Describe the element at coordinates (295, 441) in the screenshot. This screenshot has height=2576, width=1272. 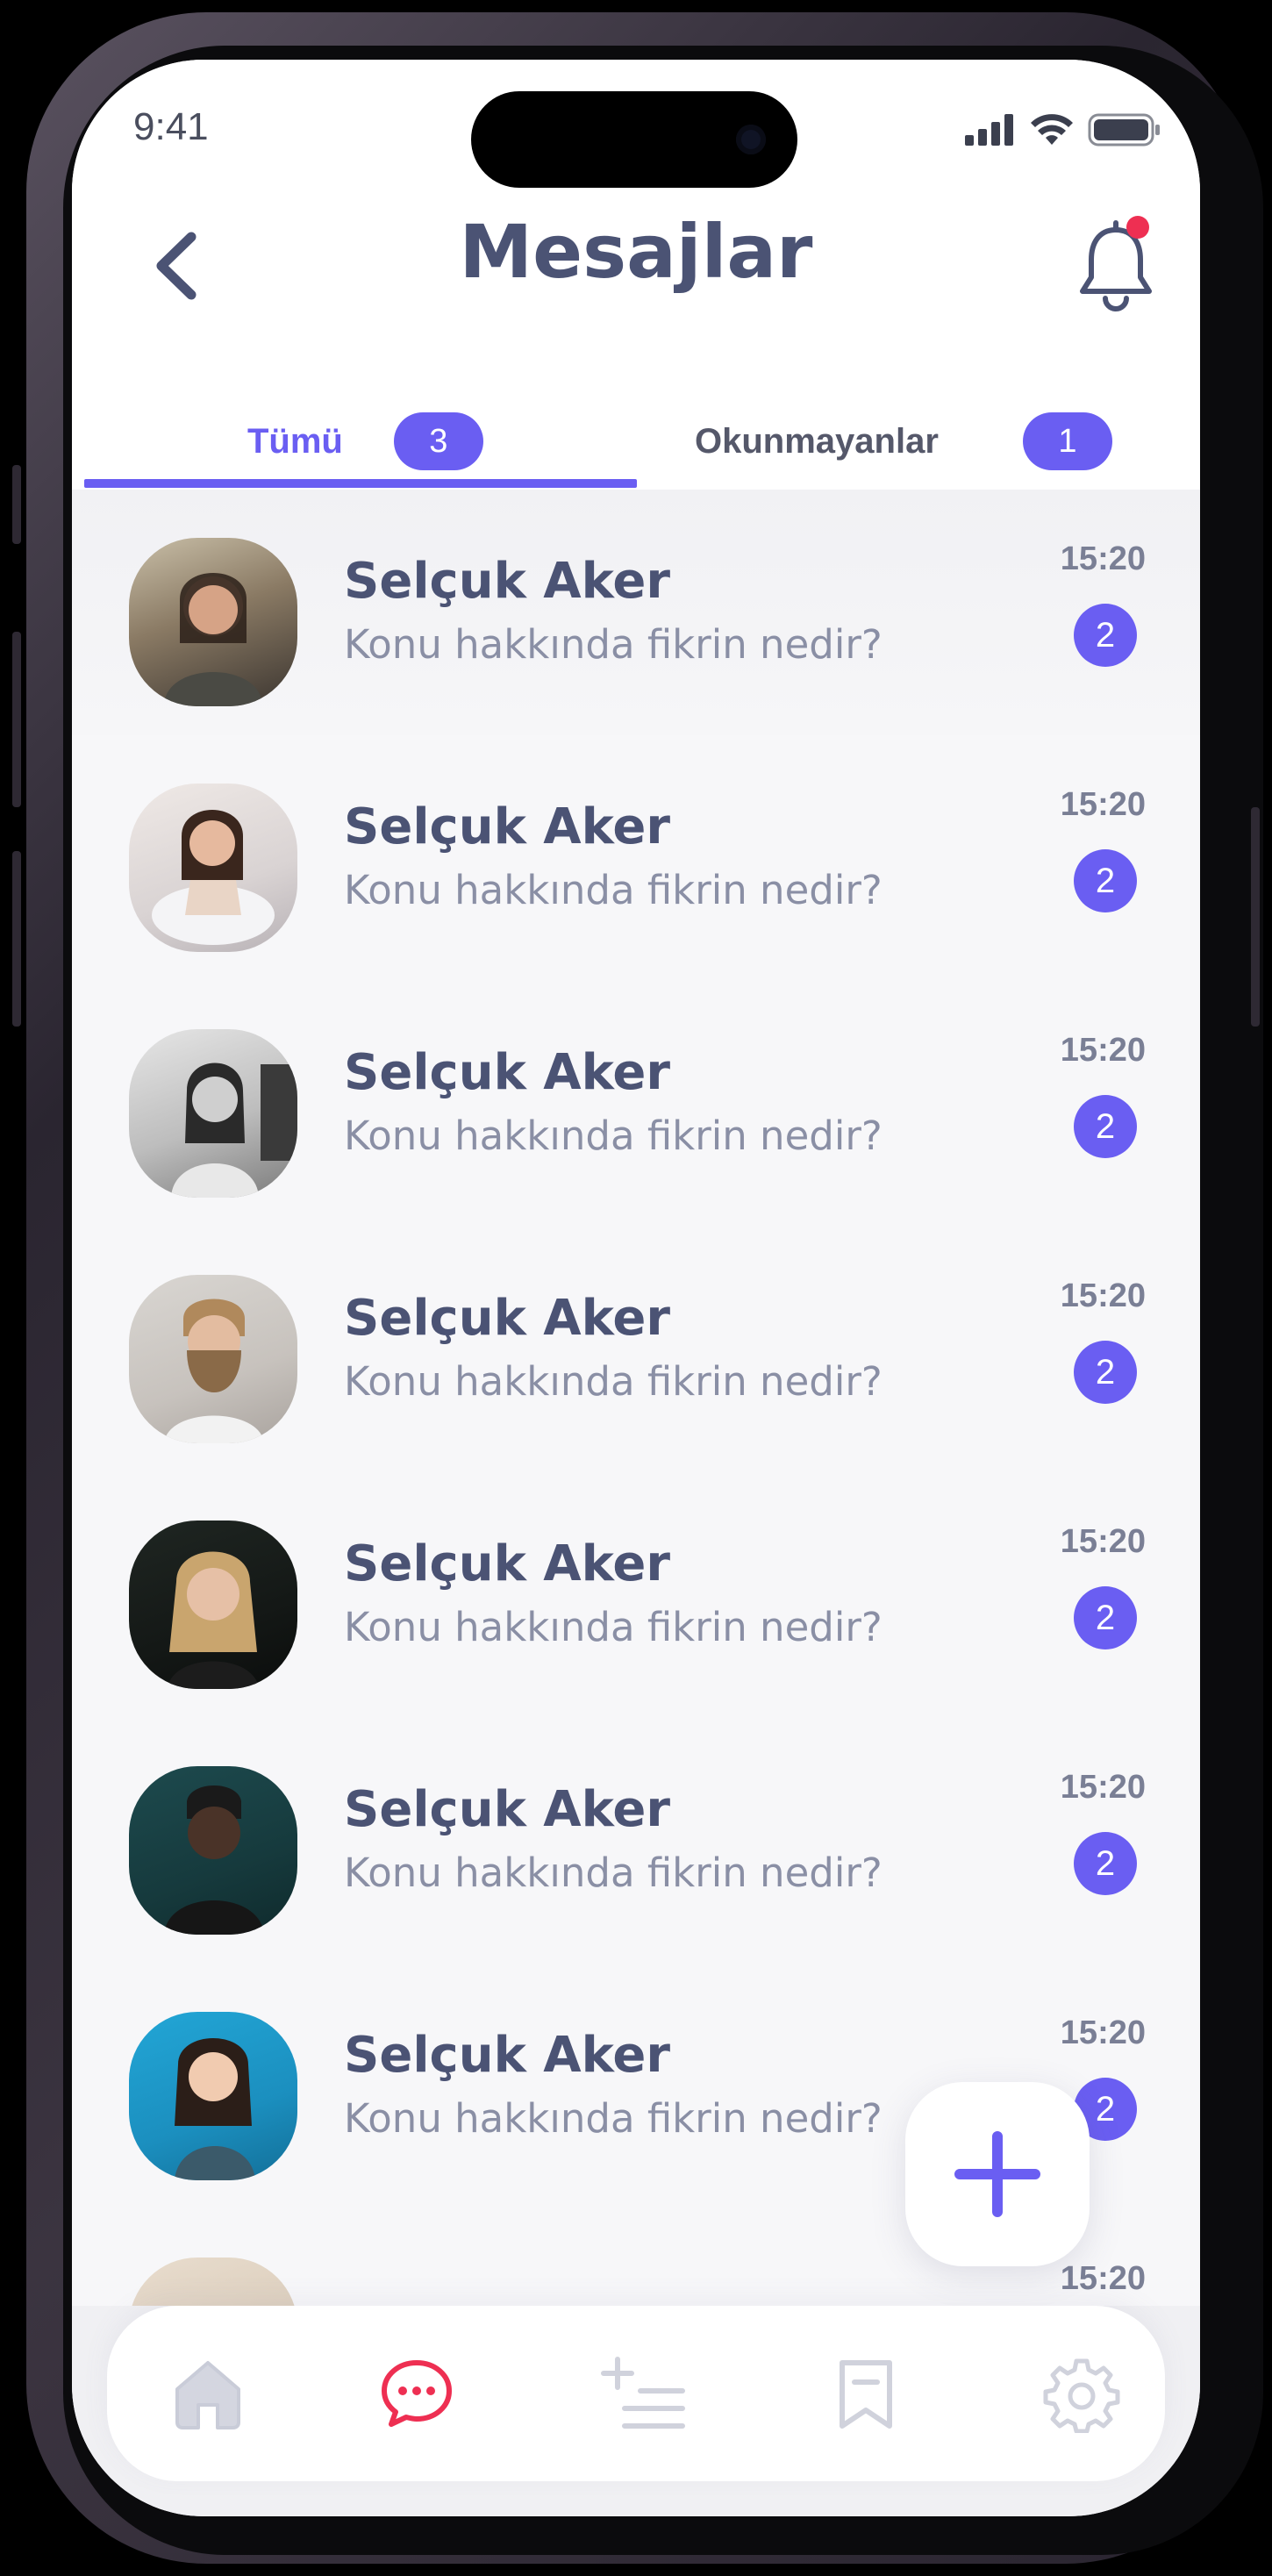
I see `tab-label: Tümü` at that location.